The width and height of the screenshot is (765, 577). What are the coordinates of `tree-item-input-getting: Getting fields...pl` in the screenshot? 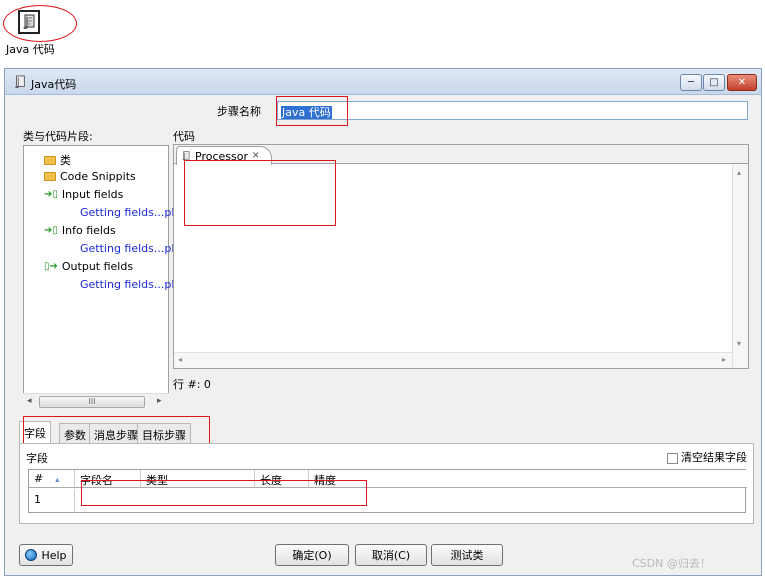 It's located at (127, 212).